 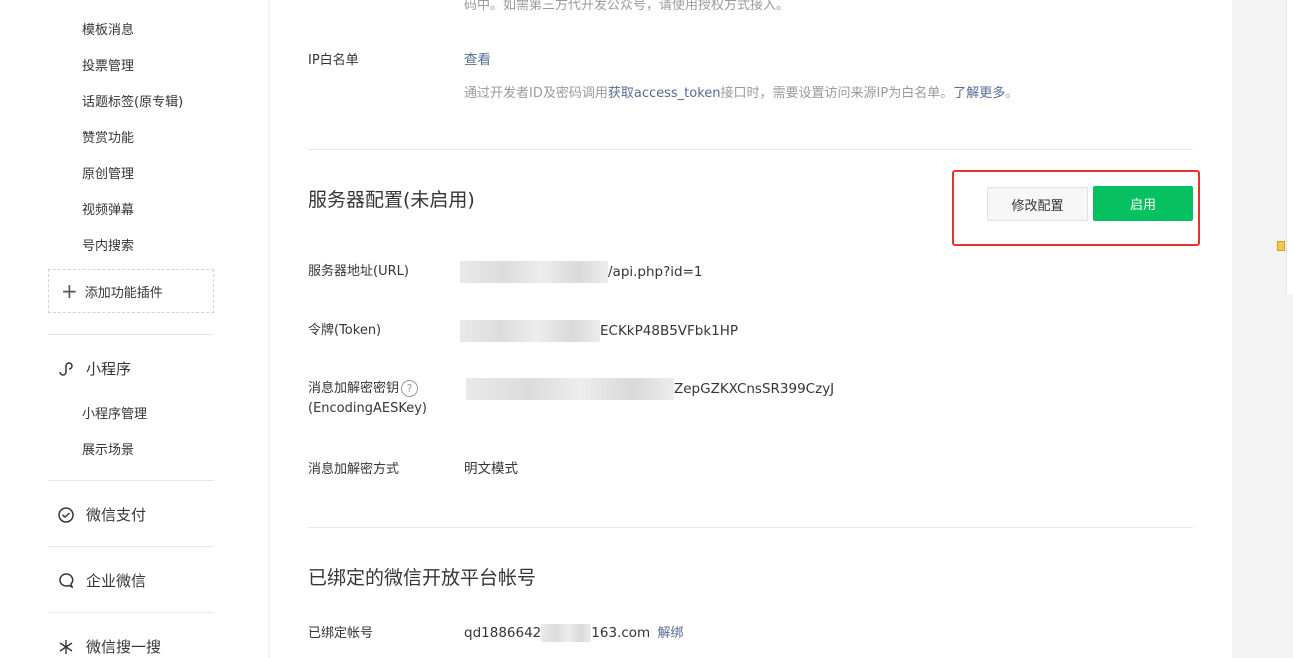 I want to click on enable-button: 启用, so click(x=1143, y=203).